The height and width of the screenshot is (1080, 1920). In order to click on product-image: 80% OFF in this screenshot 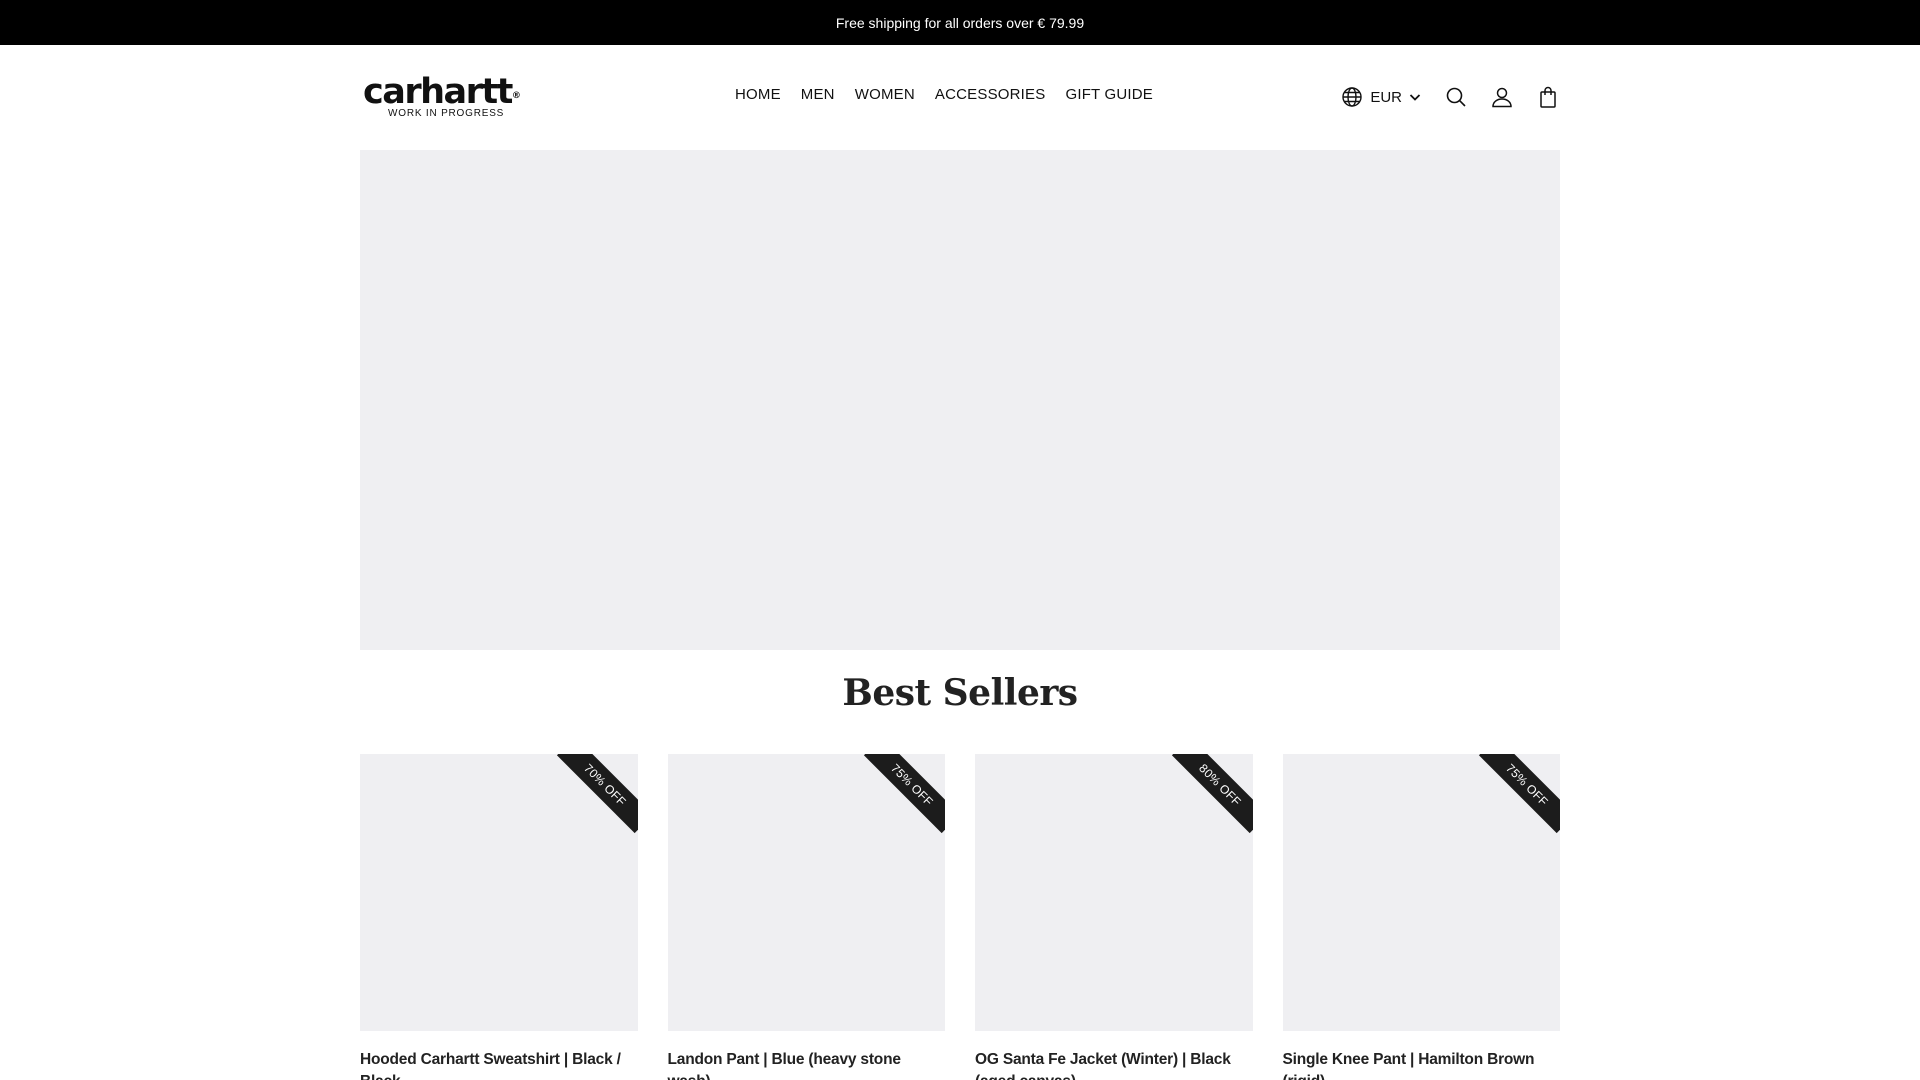, I will do `click(1114, 892)`.